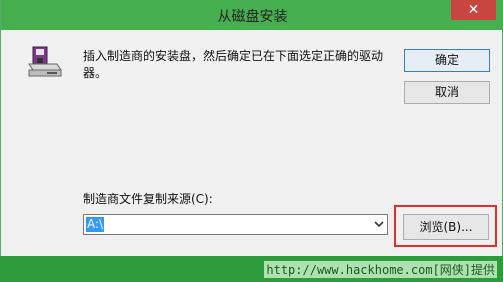  Describe the element at coordinates (95, 224) in the screenshot. I see `source-path-value: A:\` at that location.